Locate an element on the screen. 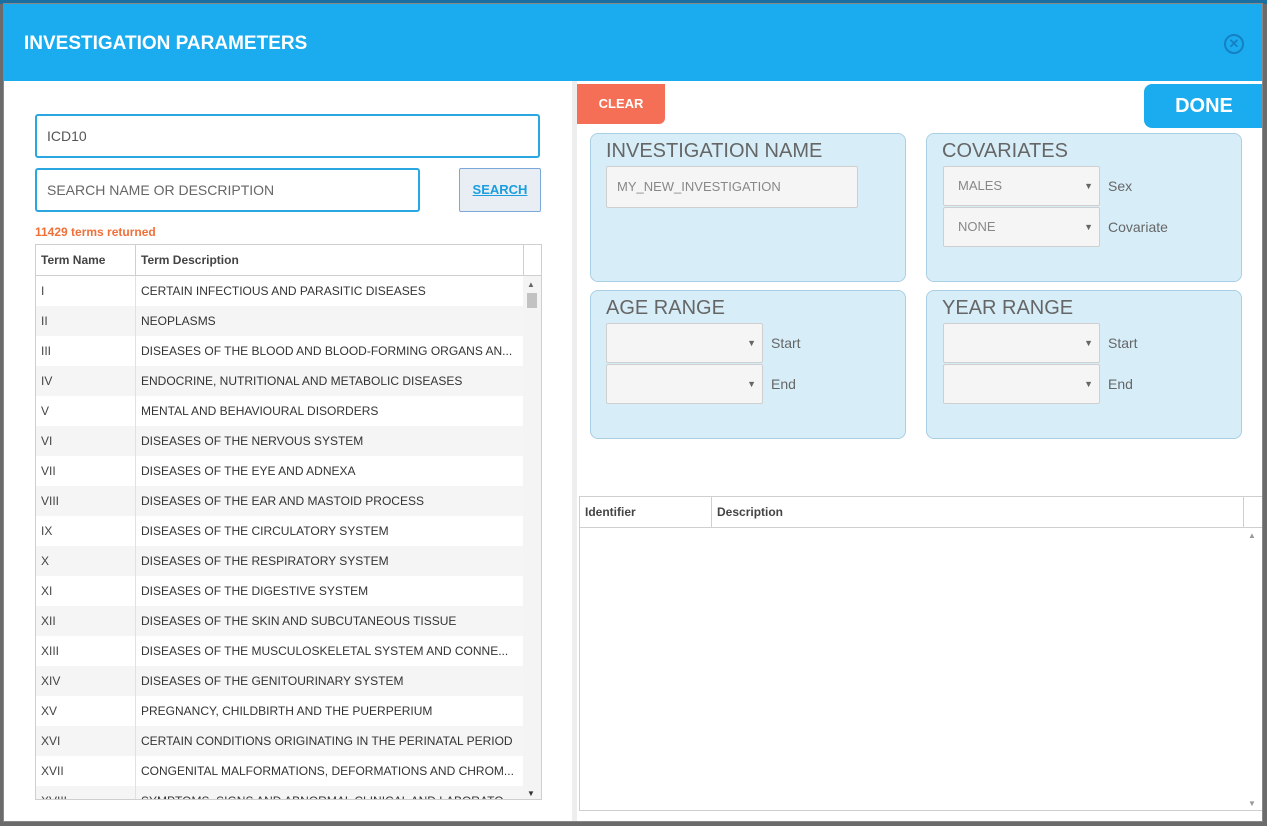  term-description-cell: PREGNANCY, CHILDBIRTH AND THE PUERPERIUM is located at coordinates (287, 711).